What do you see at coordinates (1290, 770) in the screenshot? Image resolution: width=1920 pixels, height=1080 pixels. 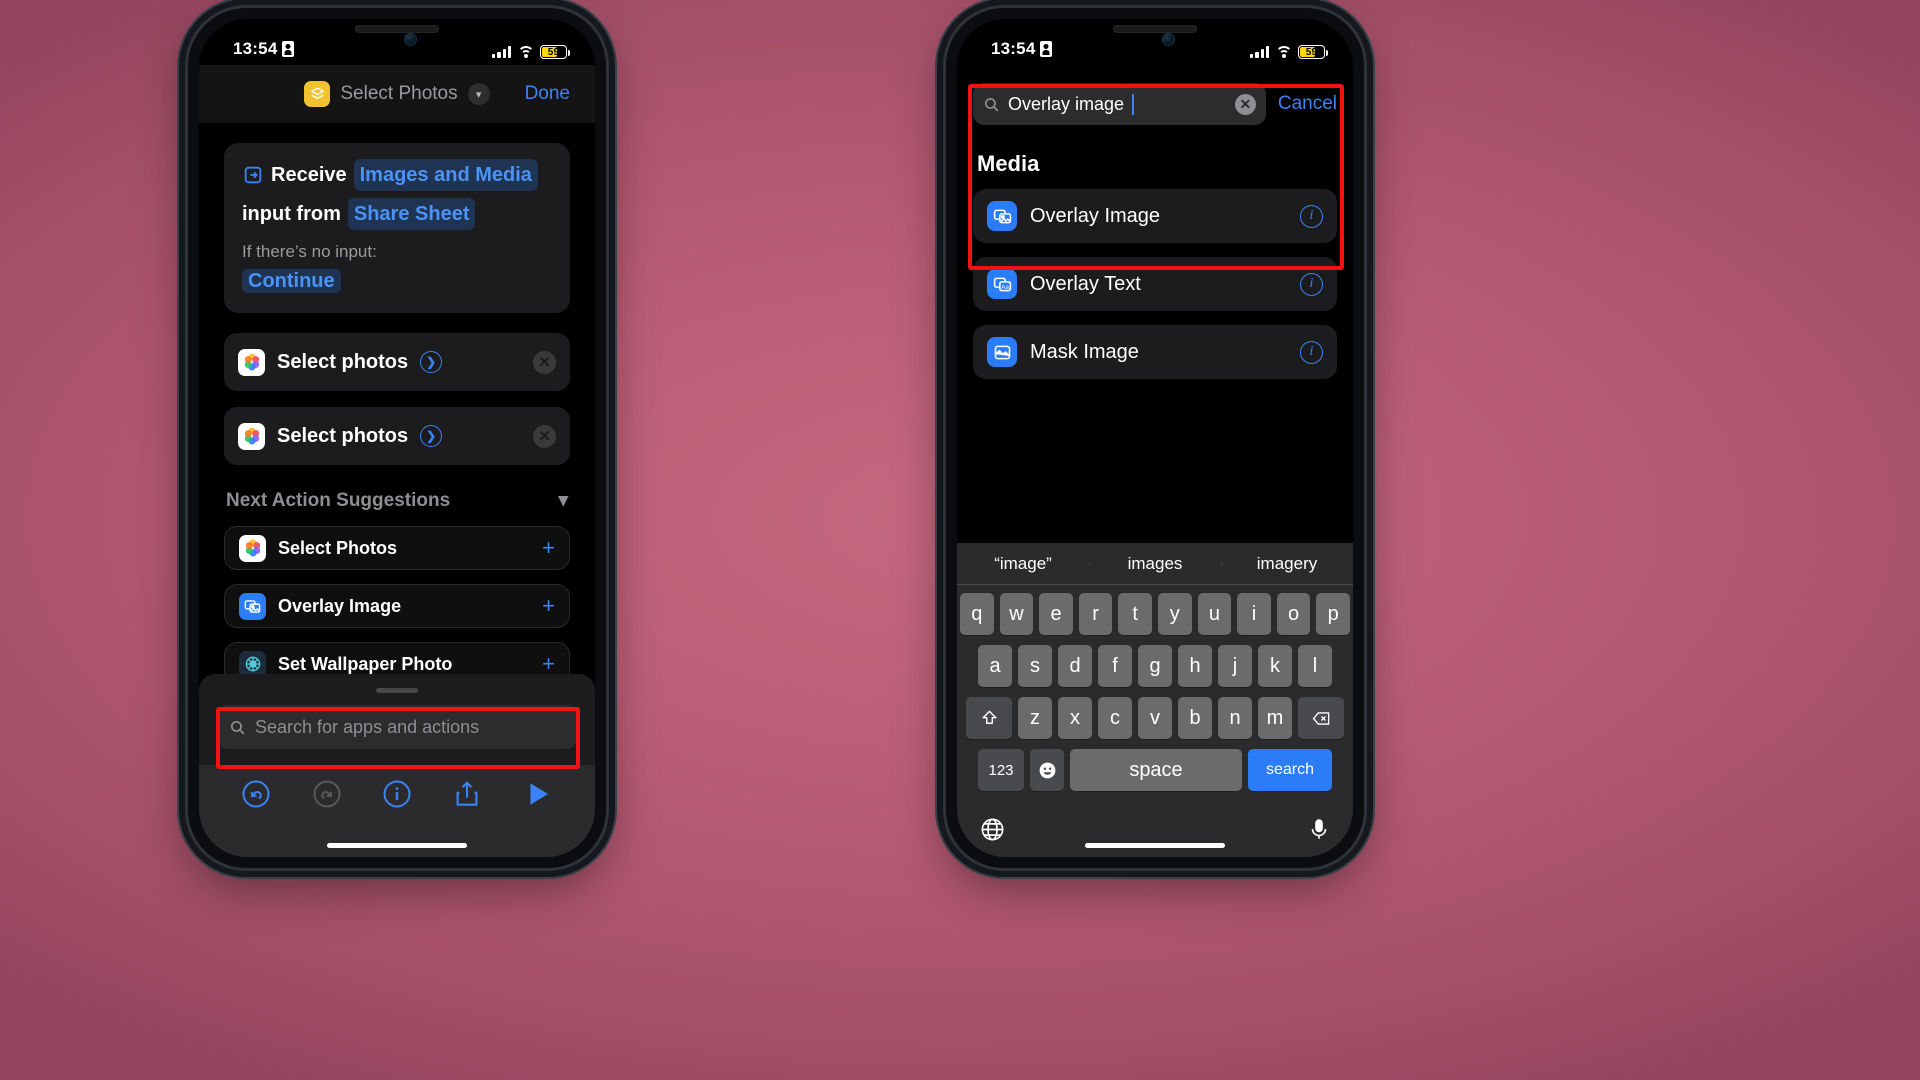 I see `search-key: search` at bounding box center [1290, 770].